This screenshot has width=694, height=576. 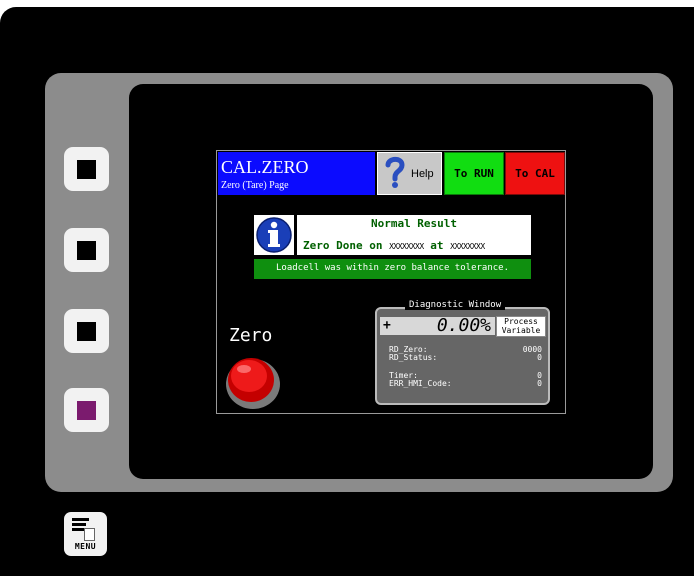 I want to click on info-icon, so click(x=274, y=235).